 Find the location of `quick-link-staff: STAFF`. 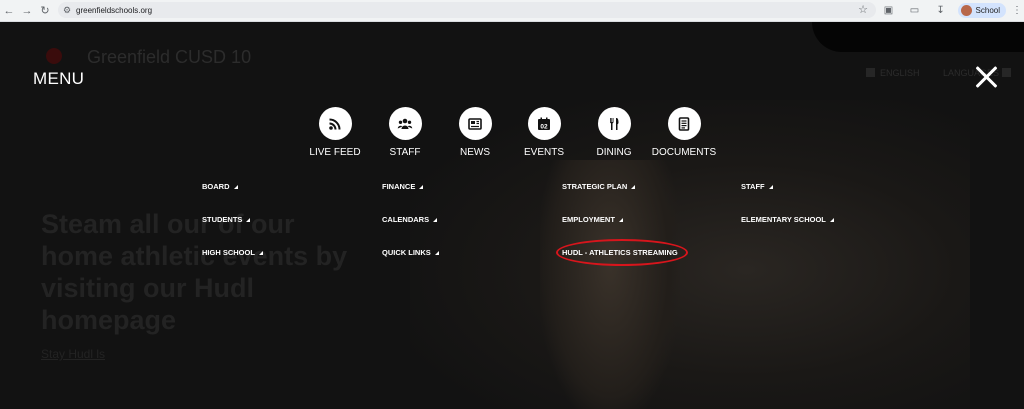

quick-link-staff: STAFF is located at coordinates (405, 132).